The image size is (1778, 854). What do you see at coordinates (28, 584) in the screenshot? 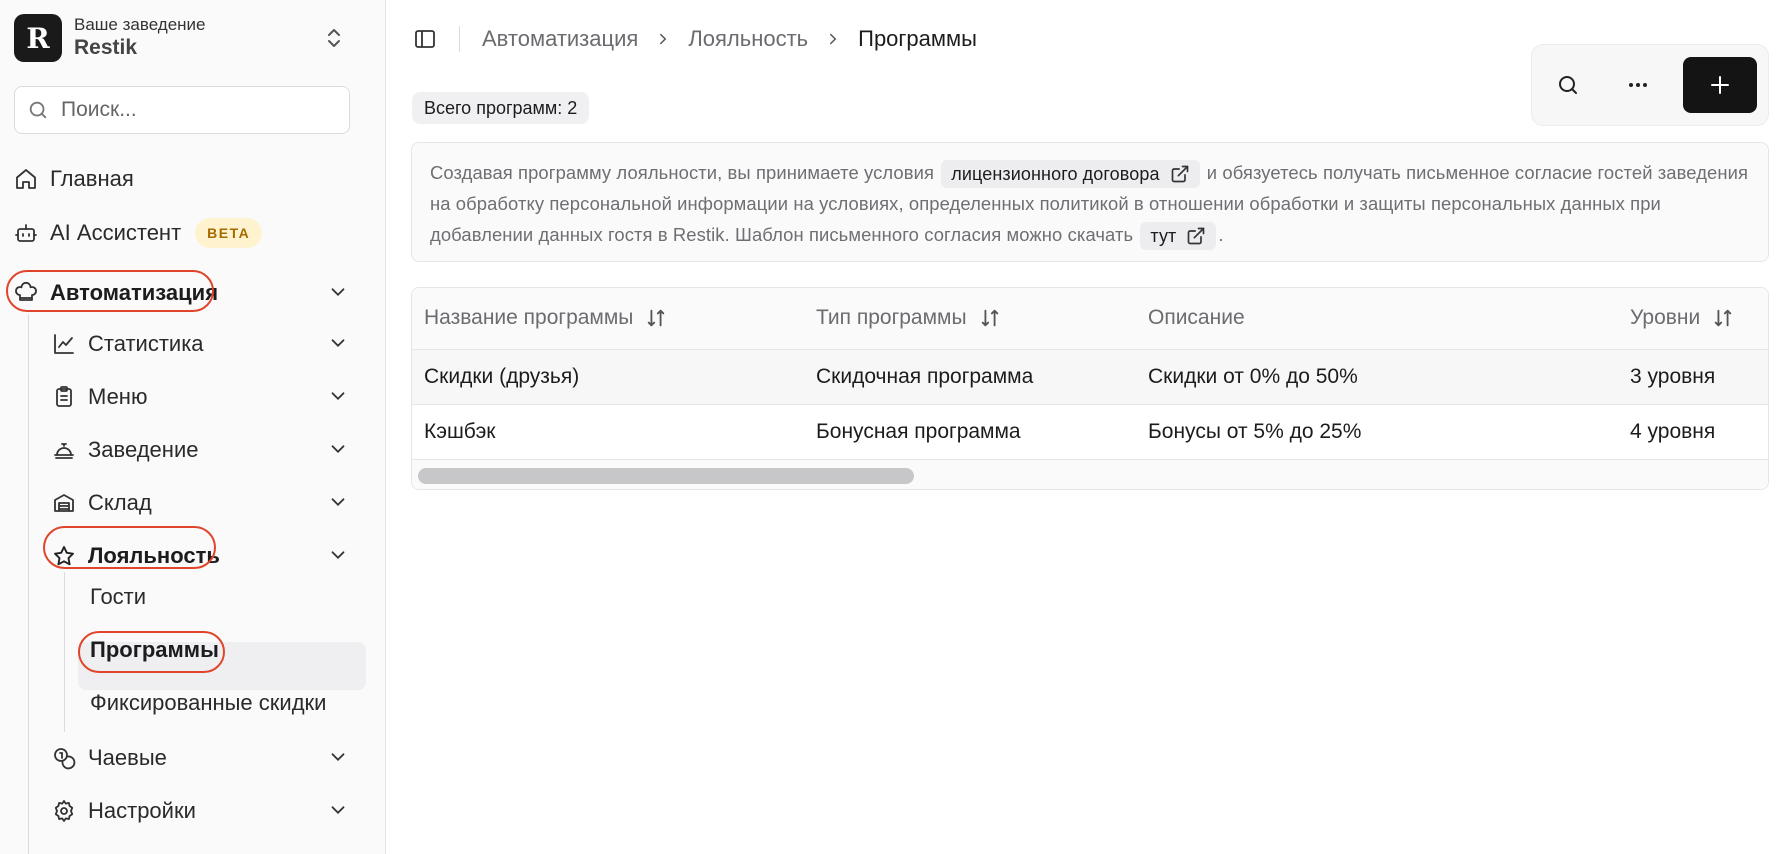
I see `tree-line` at bounding box center [28, 584].